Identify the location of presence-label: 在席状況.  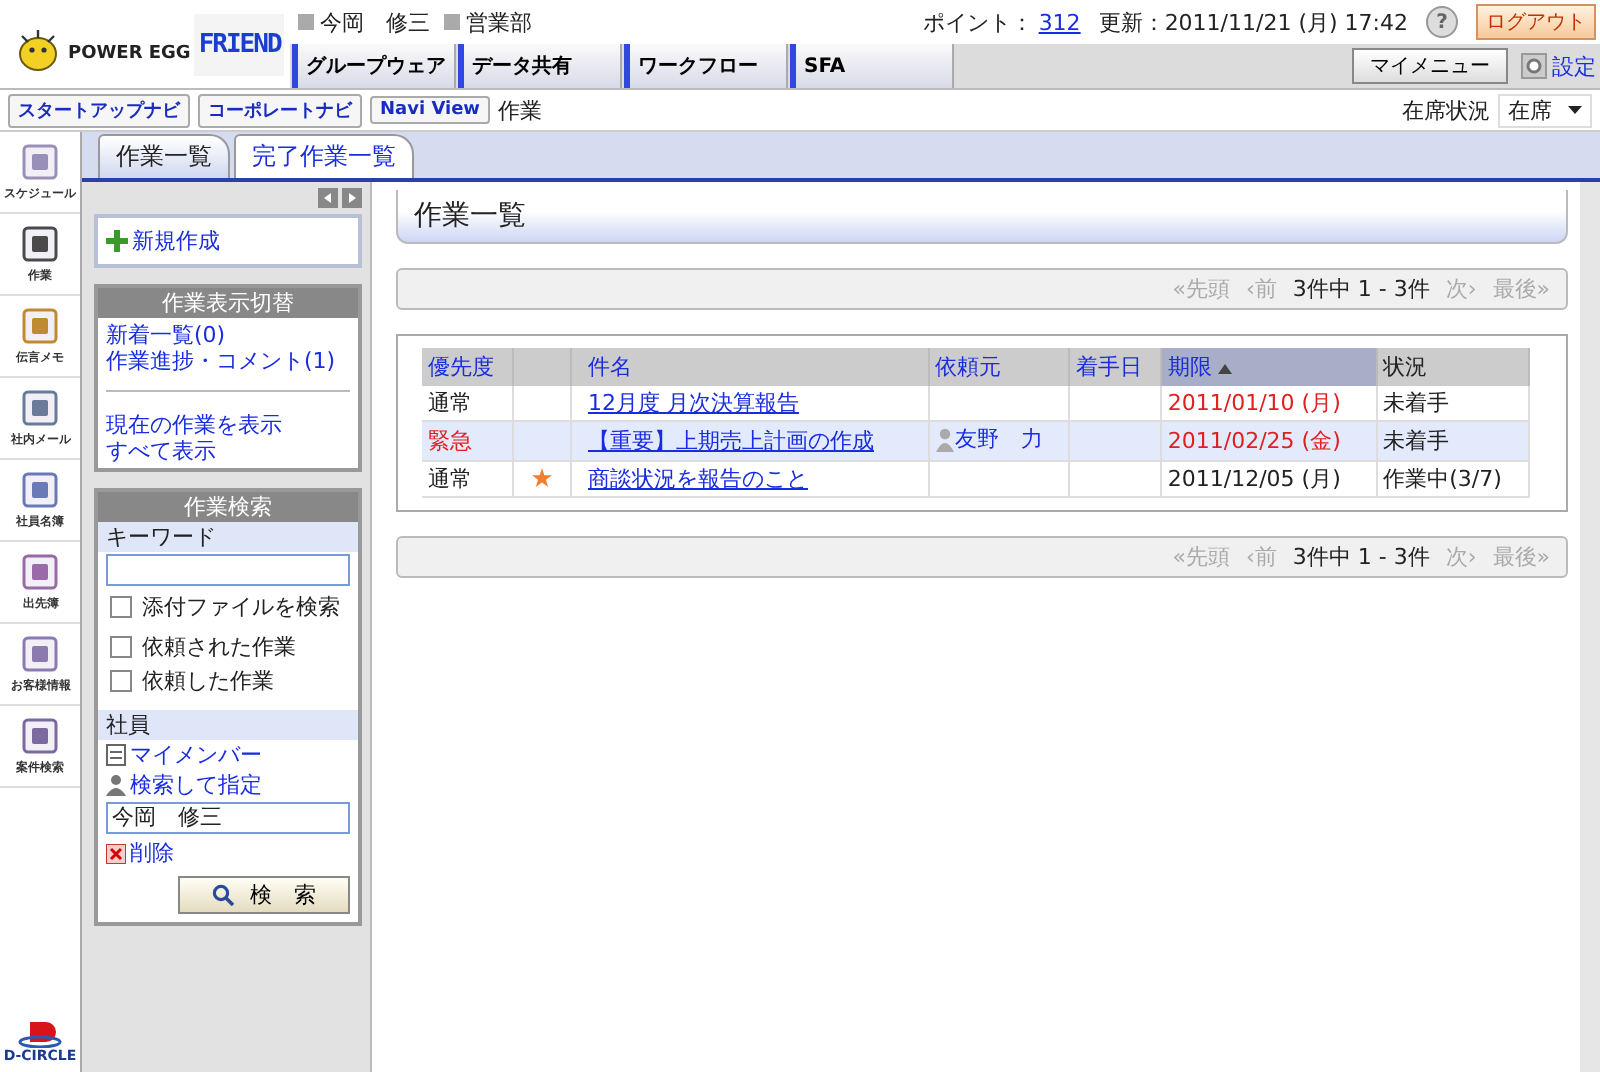
(1446, 110).